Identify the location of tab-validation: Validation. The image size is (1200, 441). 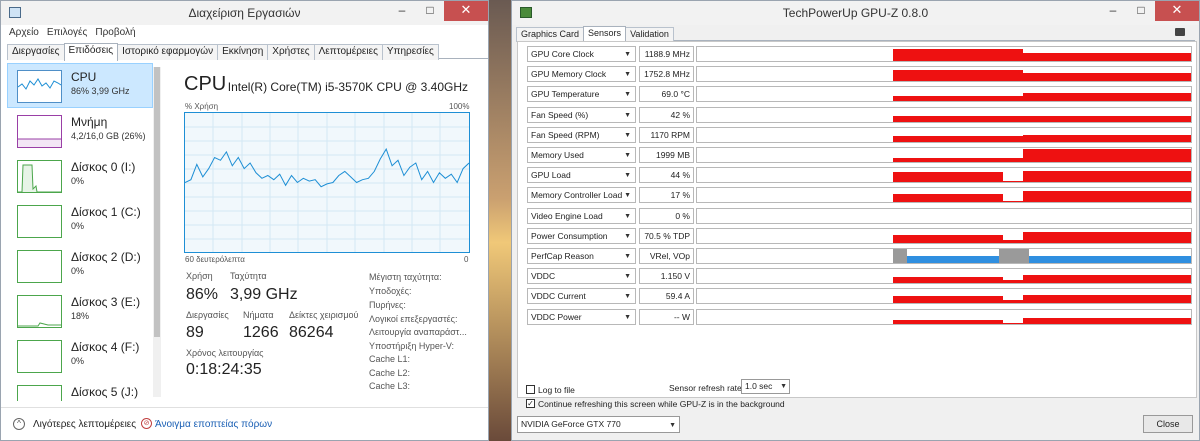
(649, 34).